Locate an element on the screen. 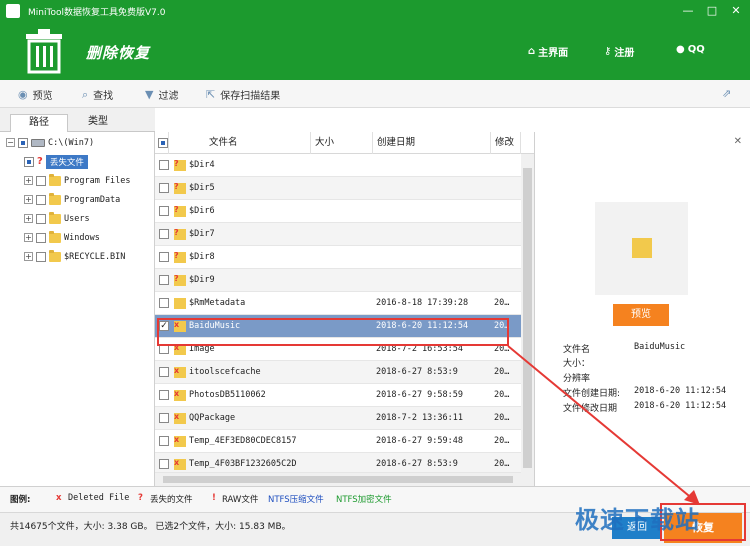 The image size is (750, 546). find-toolbar-button: ⌕ 查找 is located at coordinates (97, 95).